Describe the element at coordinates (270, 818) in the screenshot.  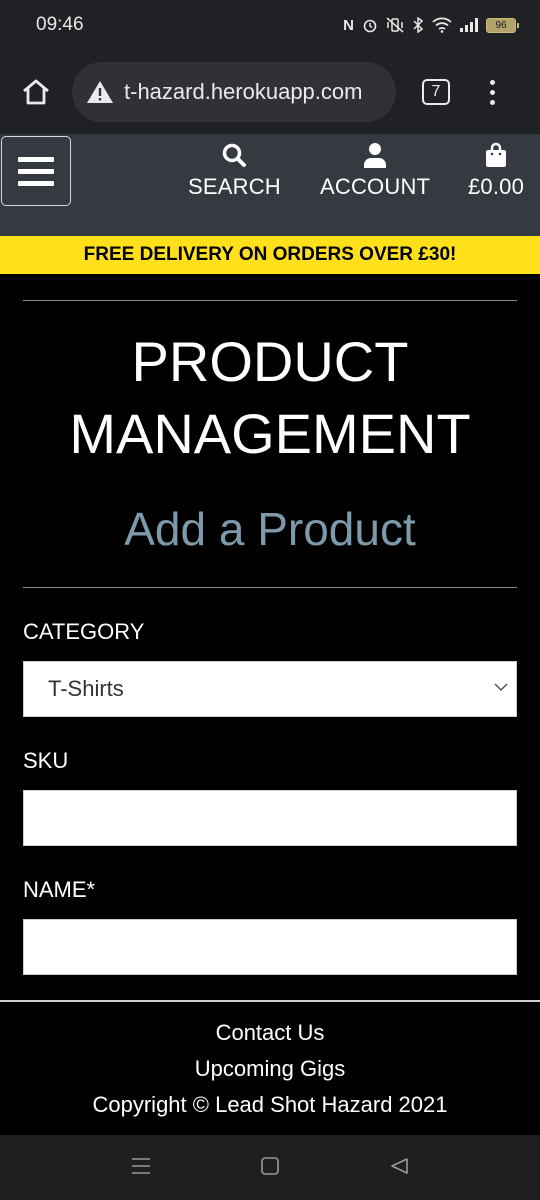
I see `sku-input` at that location.